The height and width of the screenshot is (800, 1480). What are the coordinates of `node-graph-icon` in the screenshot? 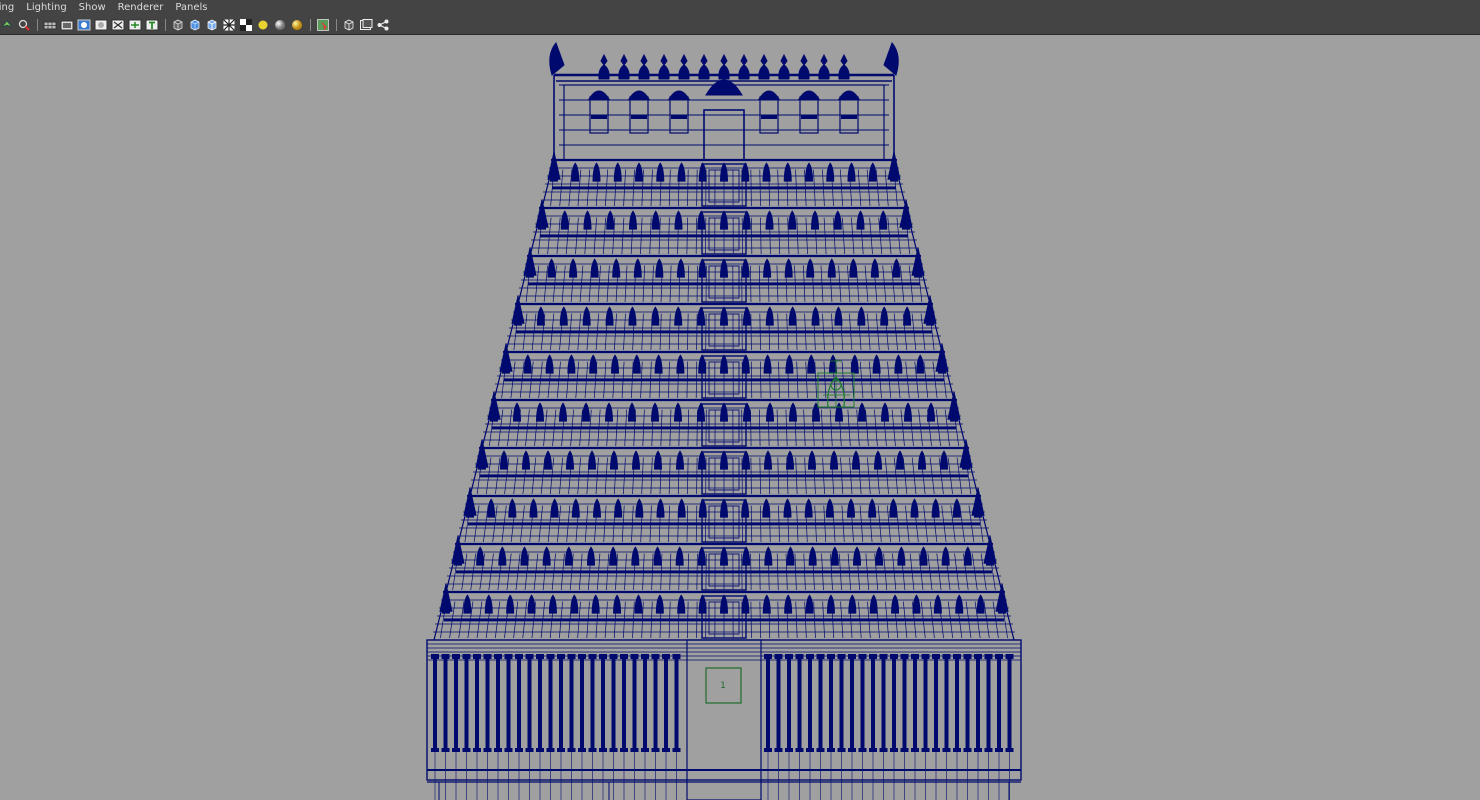 It's located at (383, 25).